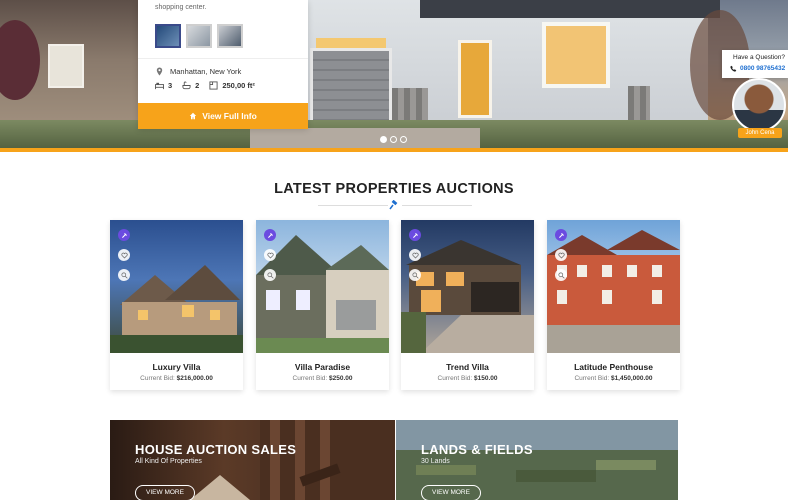 The width and height of the screenshot is (788, 500). I want to click on banner-subtitle: All Kind Of Properties, so click(168, 461).